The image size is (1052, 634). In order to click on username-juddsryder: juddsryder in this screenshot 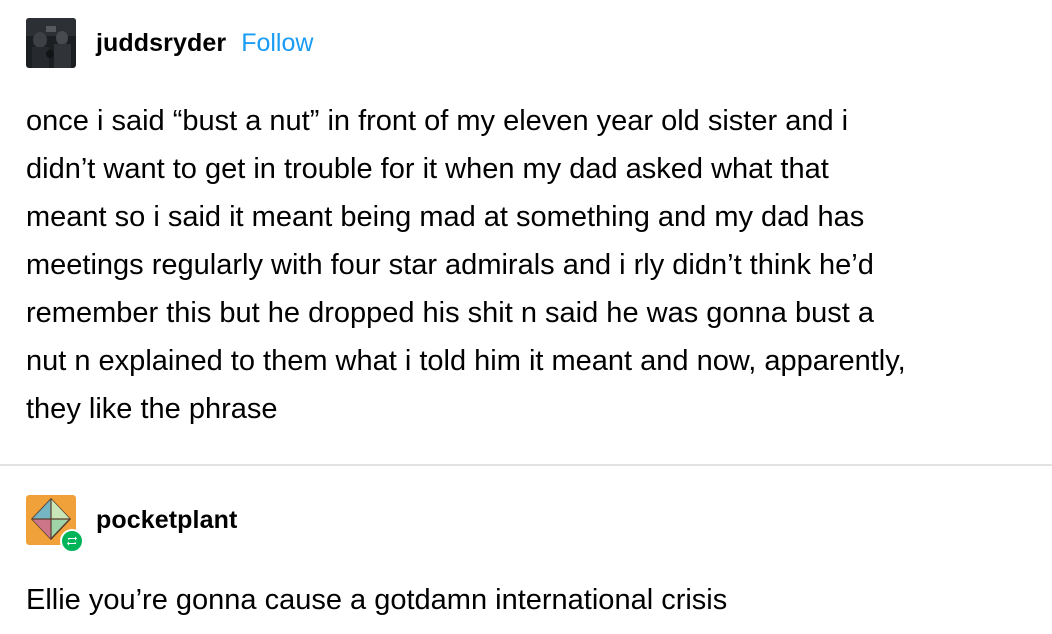, I will do `click(161, 43)`.